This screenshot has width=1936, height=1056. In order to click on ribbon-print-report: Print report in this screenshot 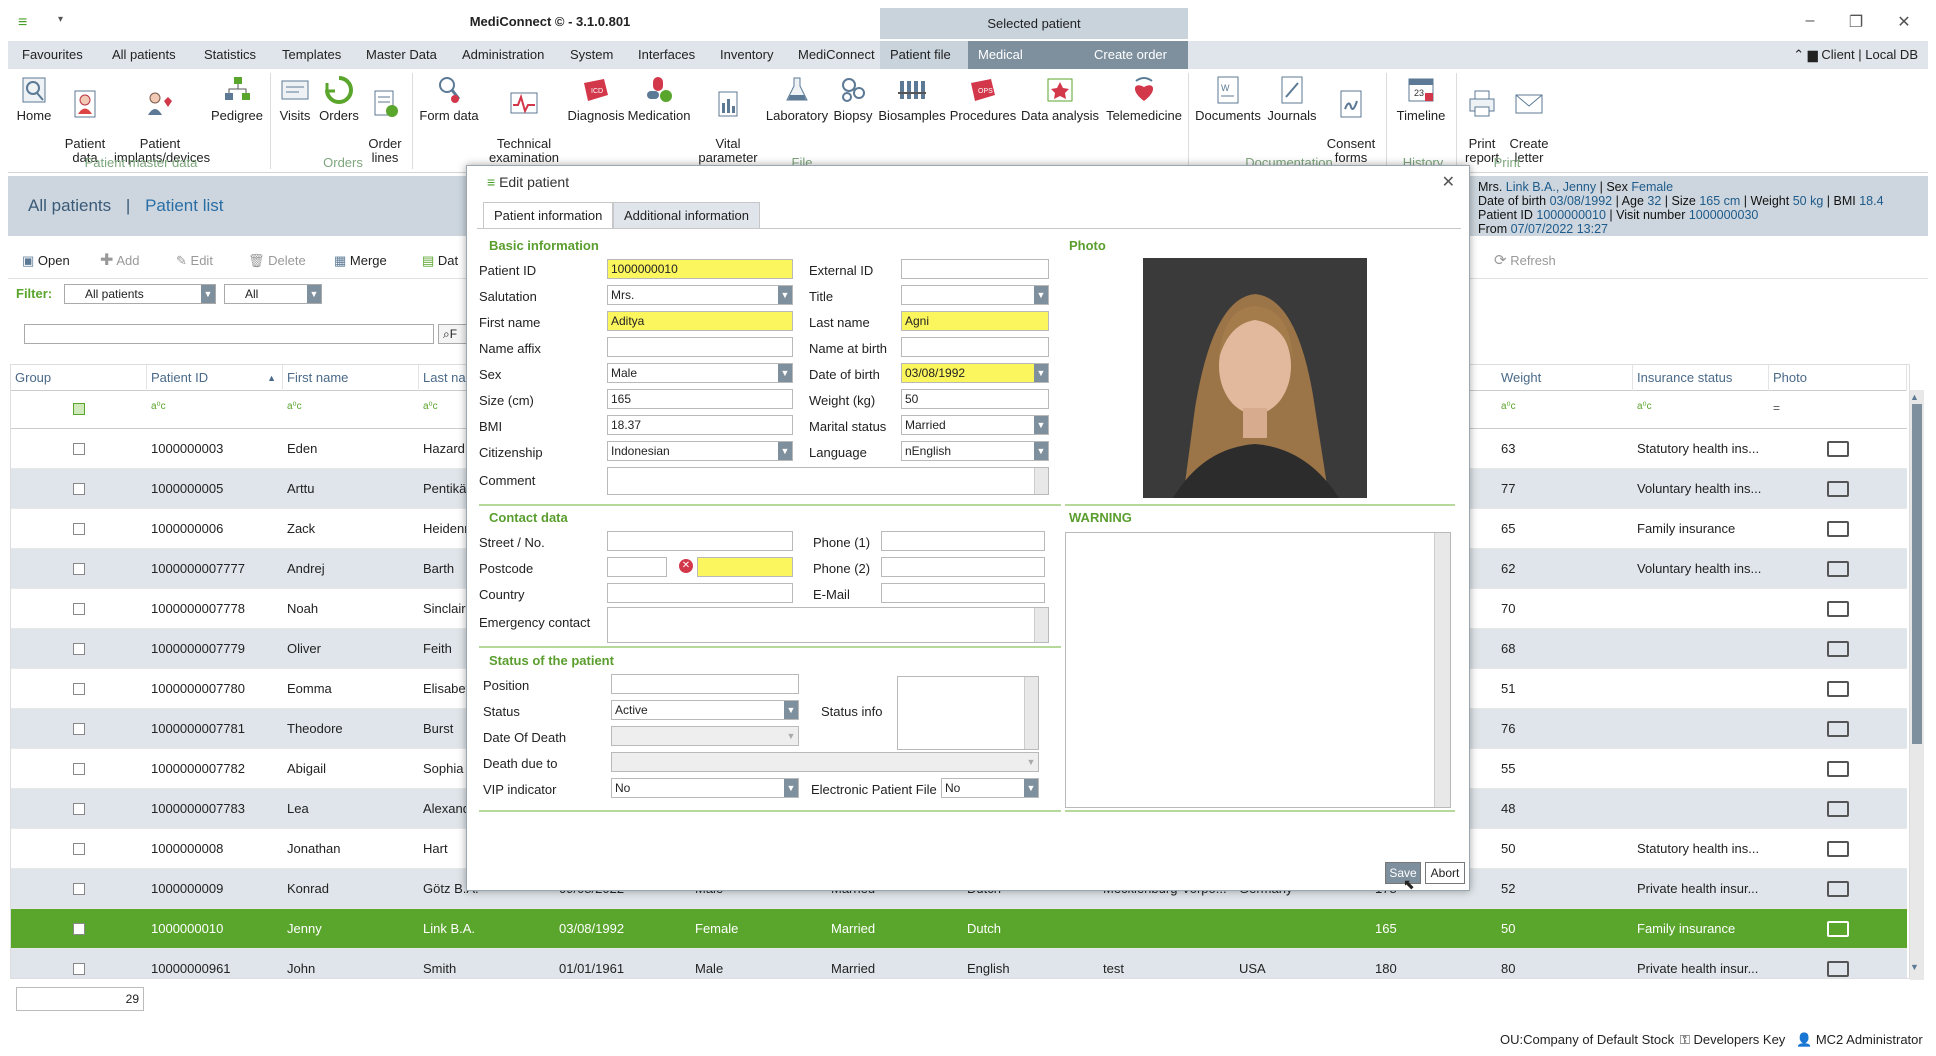, I will do `click(1482, 120)`.